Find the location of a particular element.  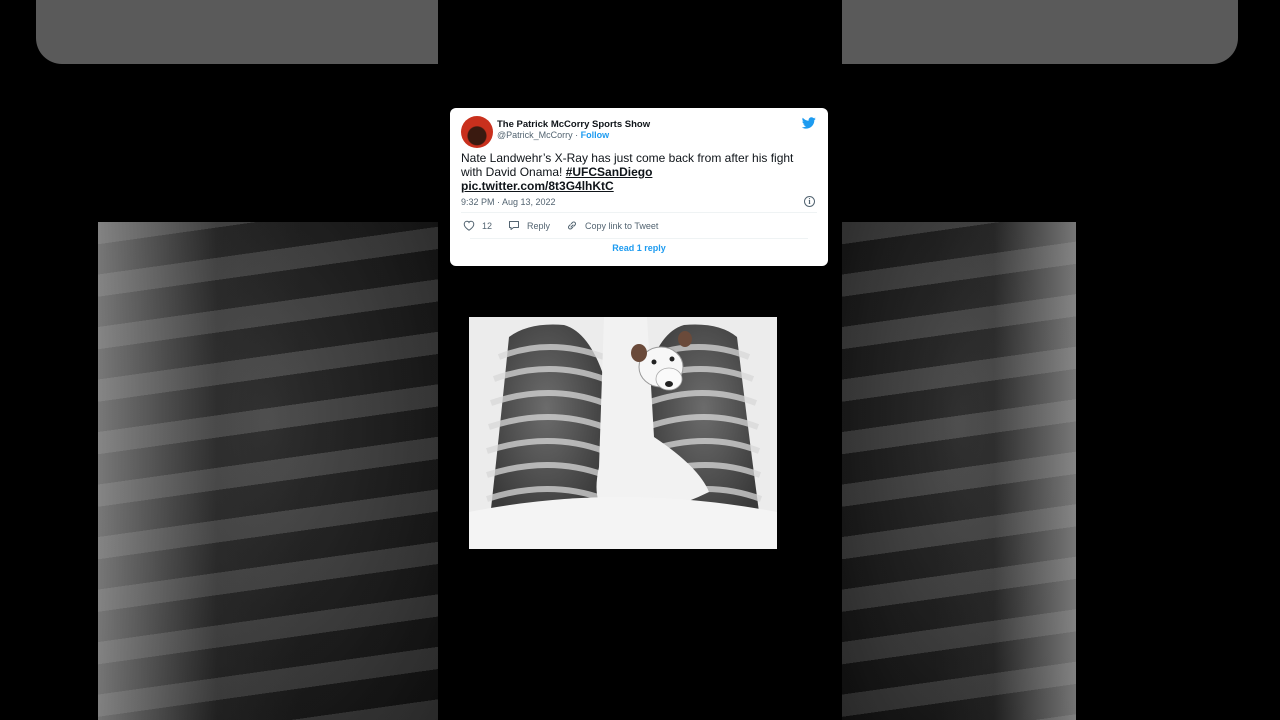

heart-icon is located at coordinates (469, 225).